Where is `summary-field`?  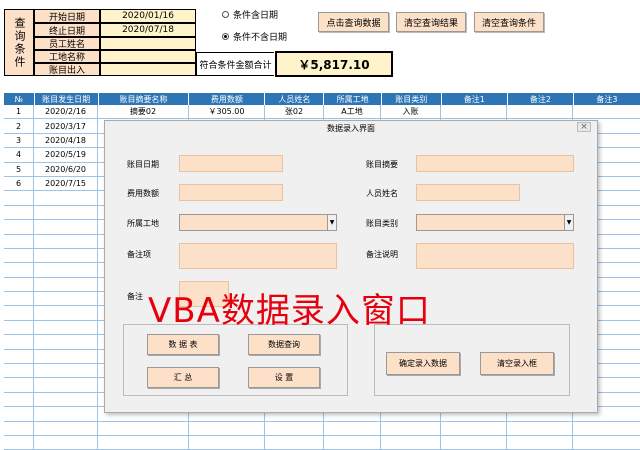
summary-field is located at coordinates (495, 163).